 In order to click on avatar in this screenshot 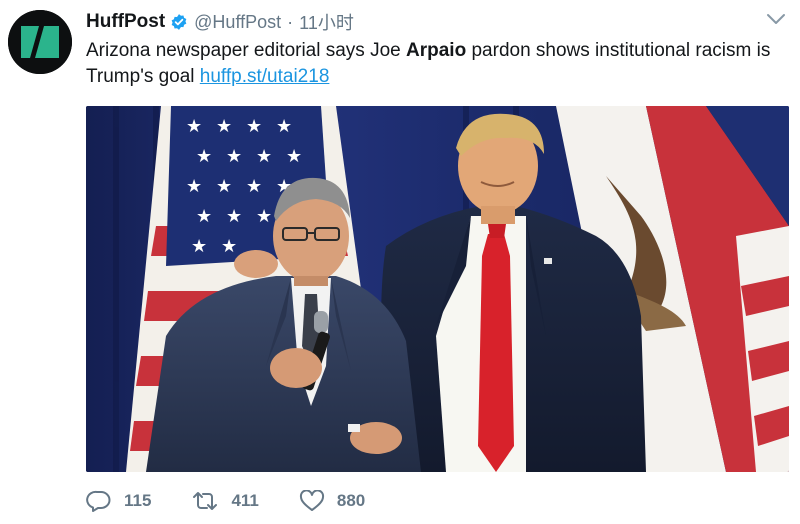, I will do `click(40, 42)`.